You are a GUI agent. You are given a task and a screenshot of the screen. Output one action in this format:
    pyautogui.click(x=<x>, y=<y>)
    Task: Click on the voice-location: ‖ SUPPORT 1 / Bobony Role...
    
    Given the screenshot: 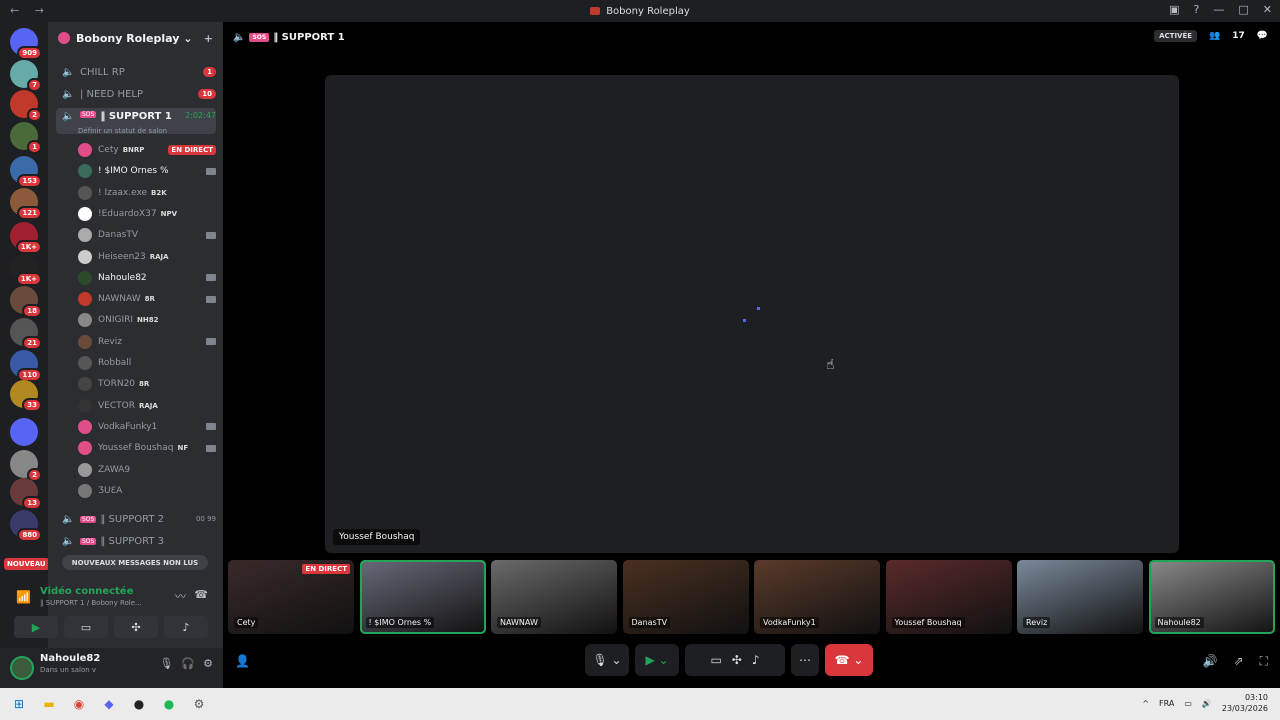 What is the action you would take?
    pyautogui.click(x=91, y=603)
    